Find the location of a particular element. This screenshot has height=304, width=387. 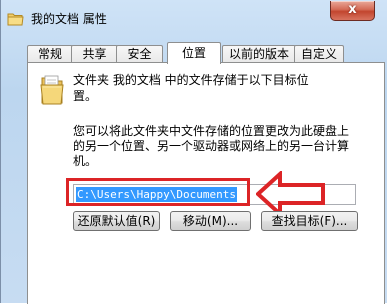

info-line: 您可以将此文件夹中文件存储的位置更改为此硬盘上 is located at coordinates (211, 131).